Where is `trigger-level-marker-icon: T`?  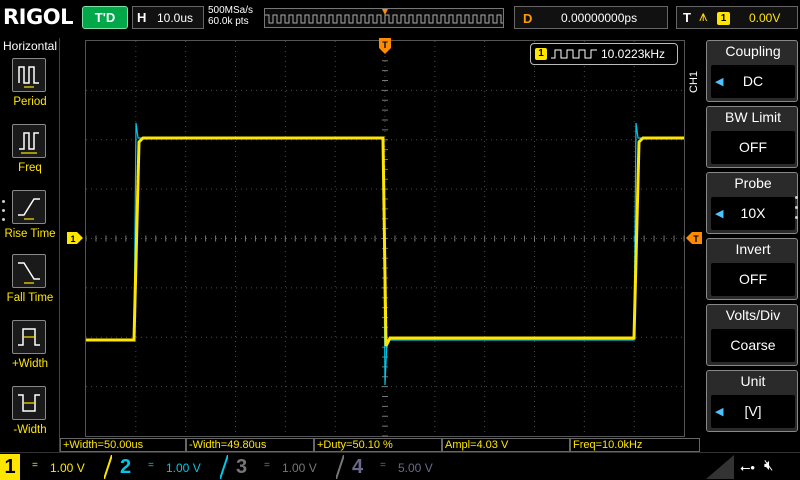
trigger-level-marker-icon: T is located at coordinates (694, 238).